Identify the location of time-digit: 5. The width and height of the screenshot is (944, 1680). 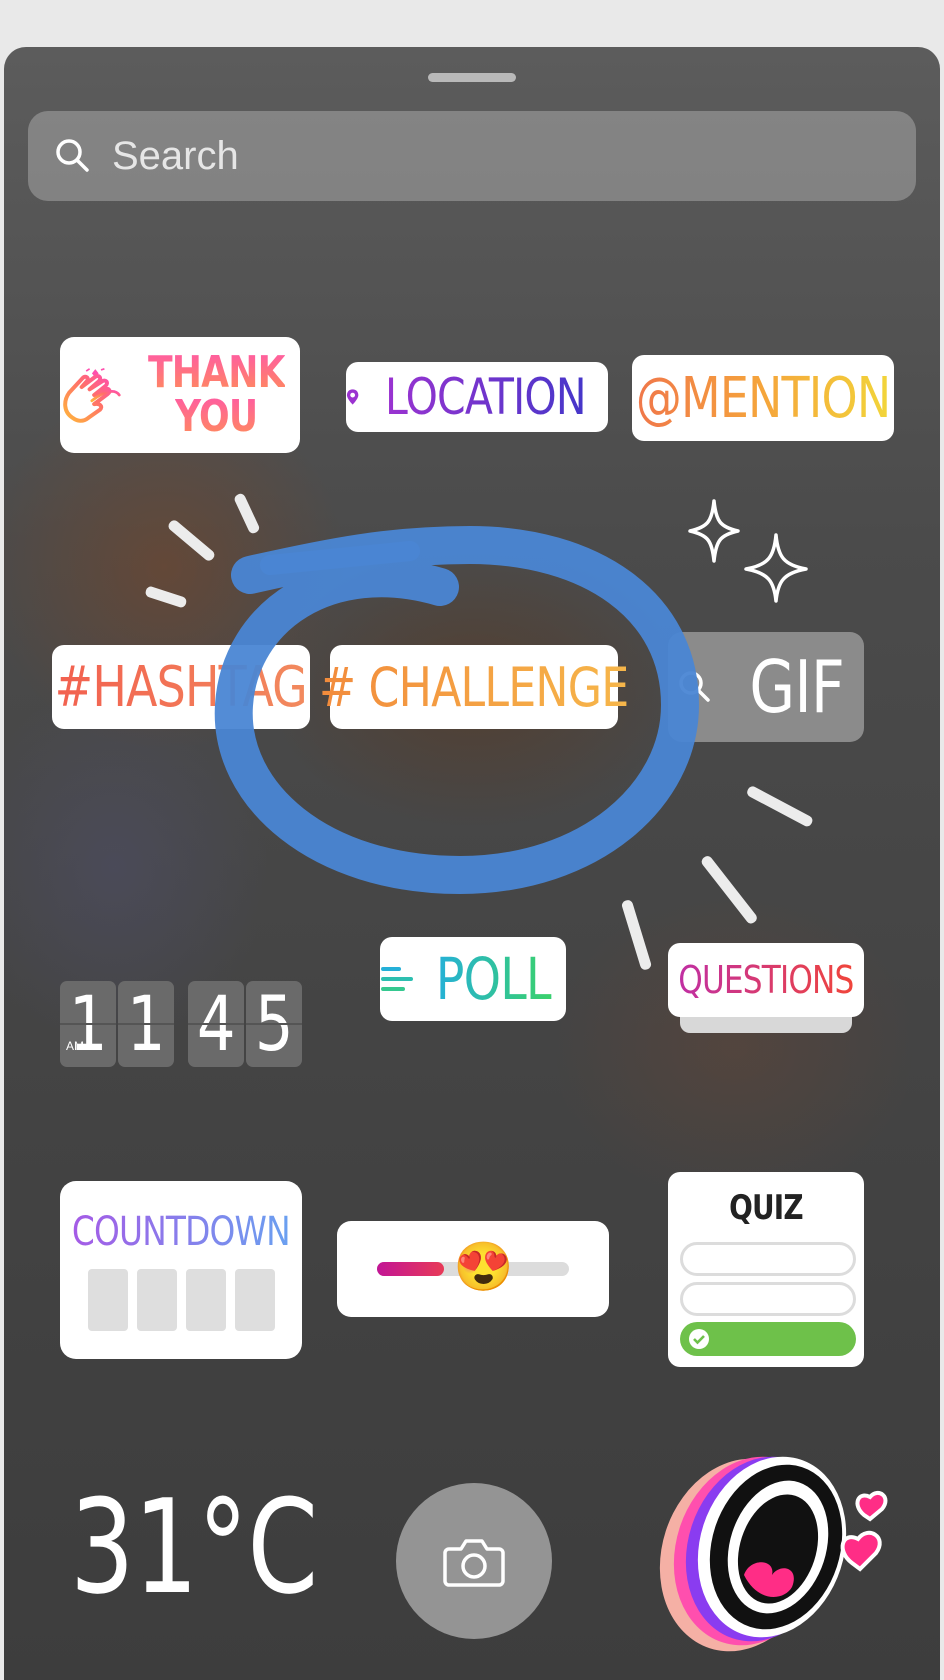
(274, 1024).